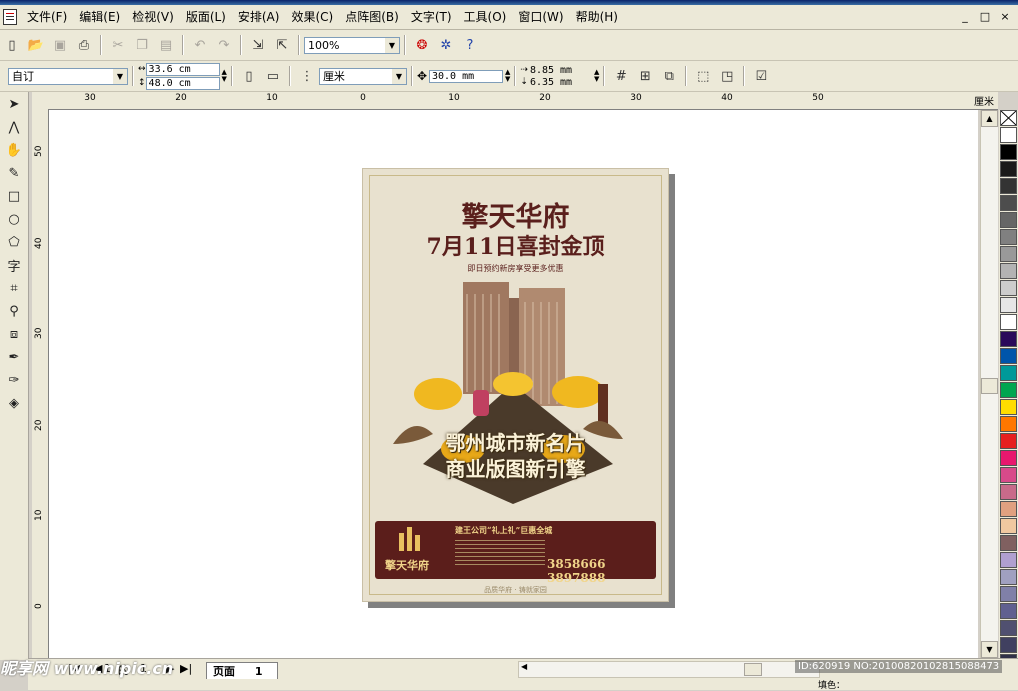  Describe the element at coordinates (14, 334) in the screenshot. I see `blend-tool-icon: ⧈` at that location.